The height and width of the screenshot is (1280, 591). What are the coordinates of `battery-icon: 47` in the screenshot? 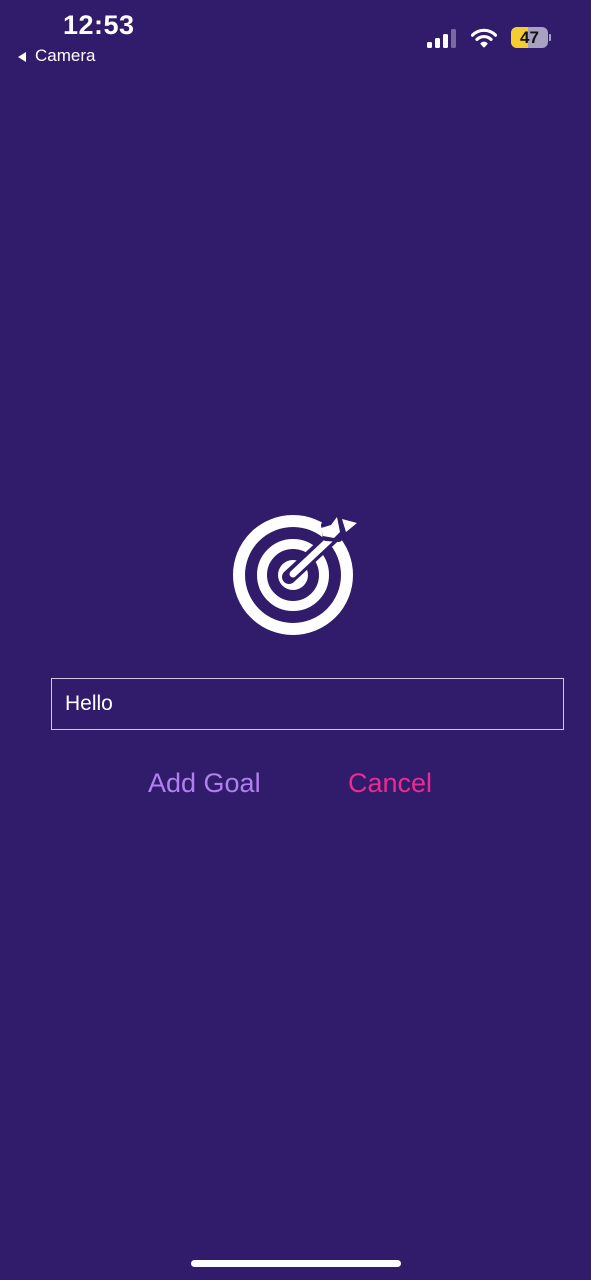 It's located at (531, 37).